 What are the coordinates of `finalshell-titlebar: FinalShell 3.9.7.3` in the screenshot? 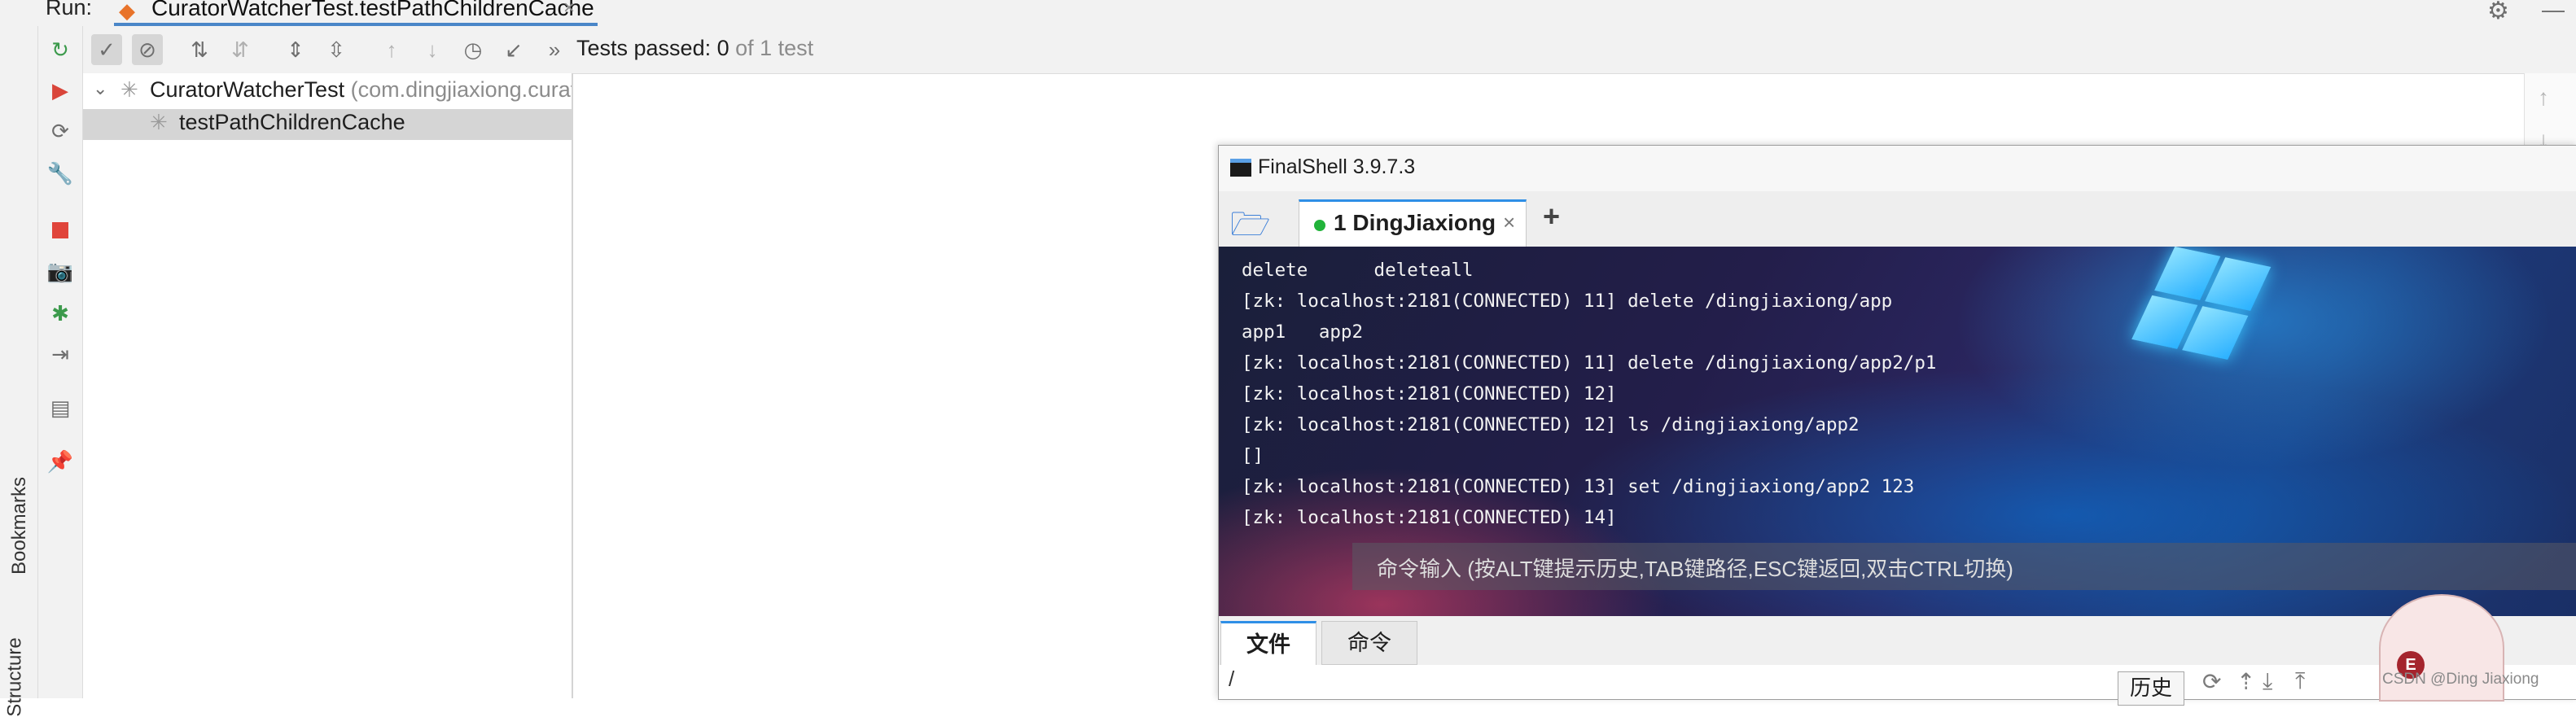 It's located at (1897, 168).